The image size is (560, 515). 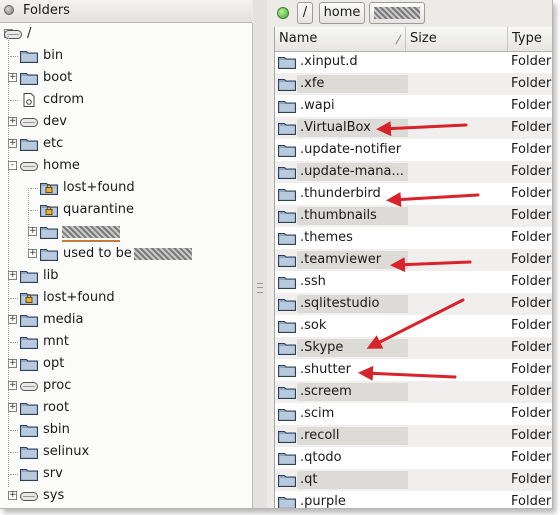 I want to click on tree-item-proc: + proc, so click(x=126, y=386).